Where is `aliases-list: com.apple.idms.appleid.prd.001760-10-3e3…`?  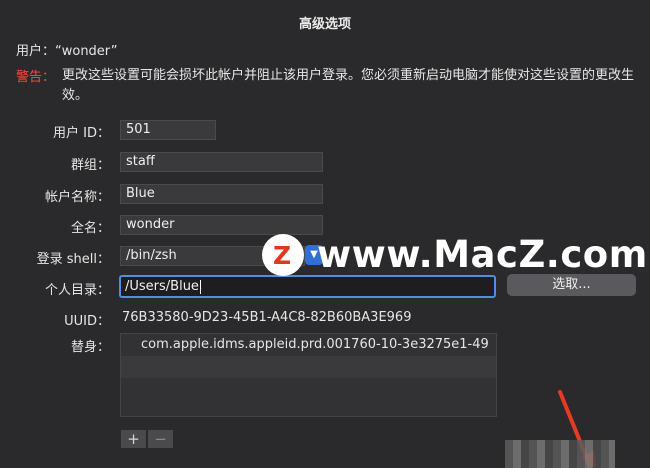 aliases-list: com.apple.idms.appleid.prd.001760-10-3e3… is located at coordinates (308, 375).